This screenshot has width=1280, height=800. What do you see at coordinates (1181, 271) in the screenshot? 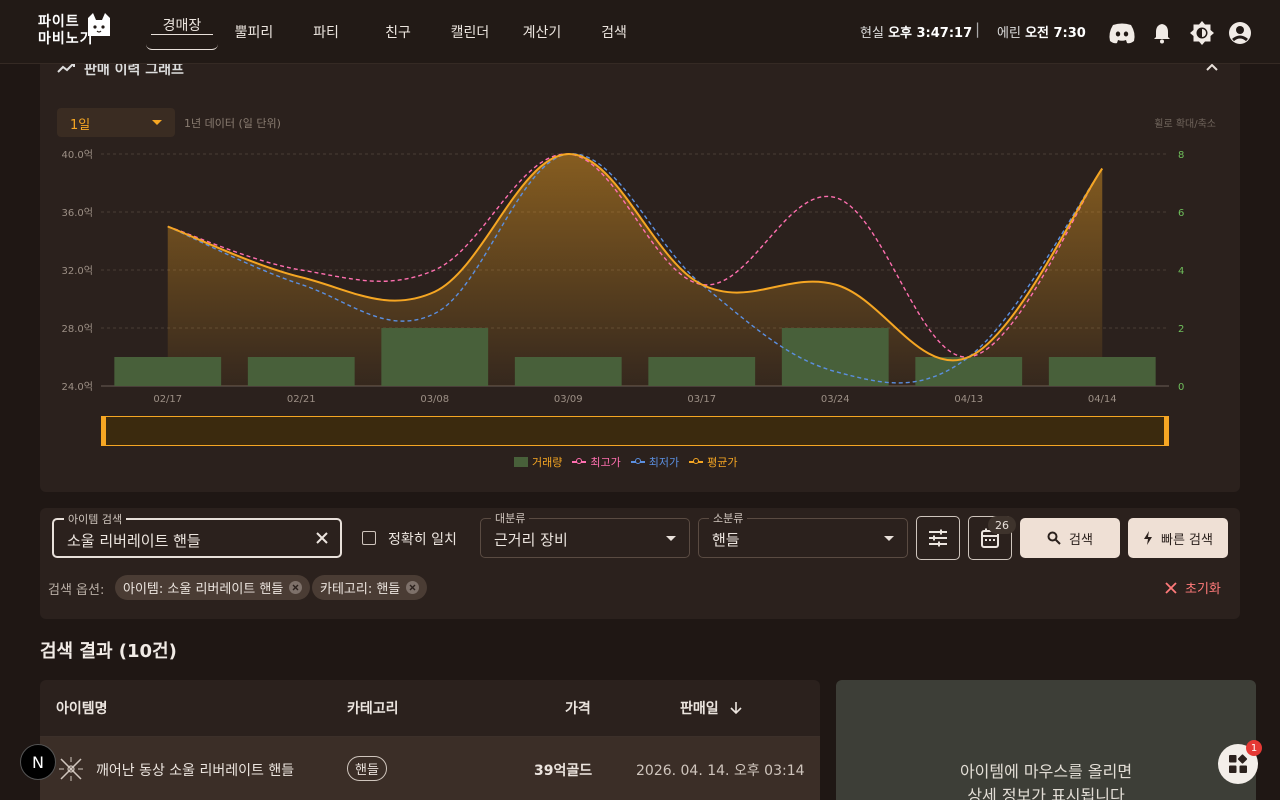
I see `y-right-tick-label: 4` at bounding box center [1181, 271].